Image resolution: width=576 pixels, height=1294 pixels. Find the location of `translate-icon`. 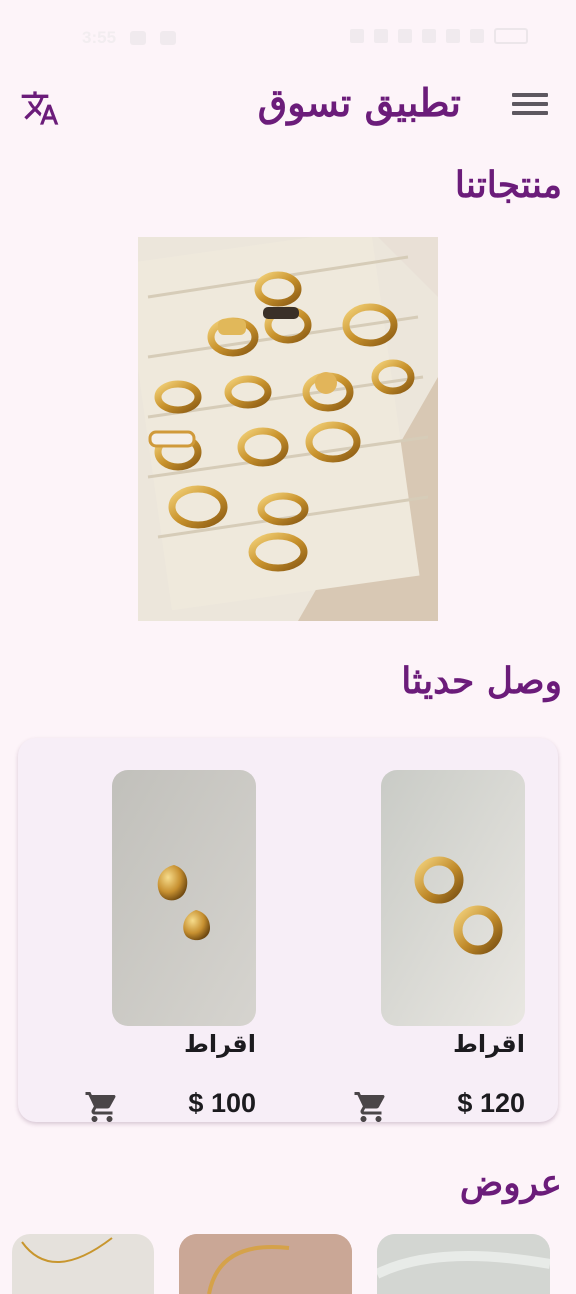

translate-icon is located at coordinates (40, 108).